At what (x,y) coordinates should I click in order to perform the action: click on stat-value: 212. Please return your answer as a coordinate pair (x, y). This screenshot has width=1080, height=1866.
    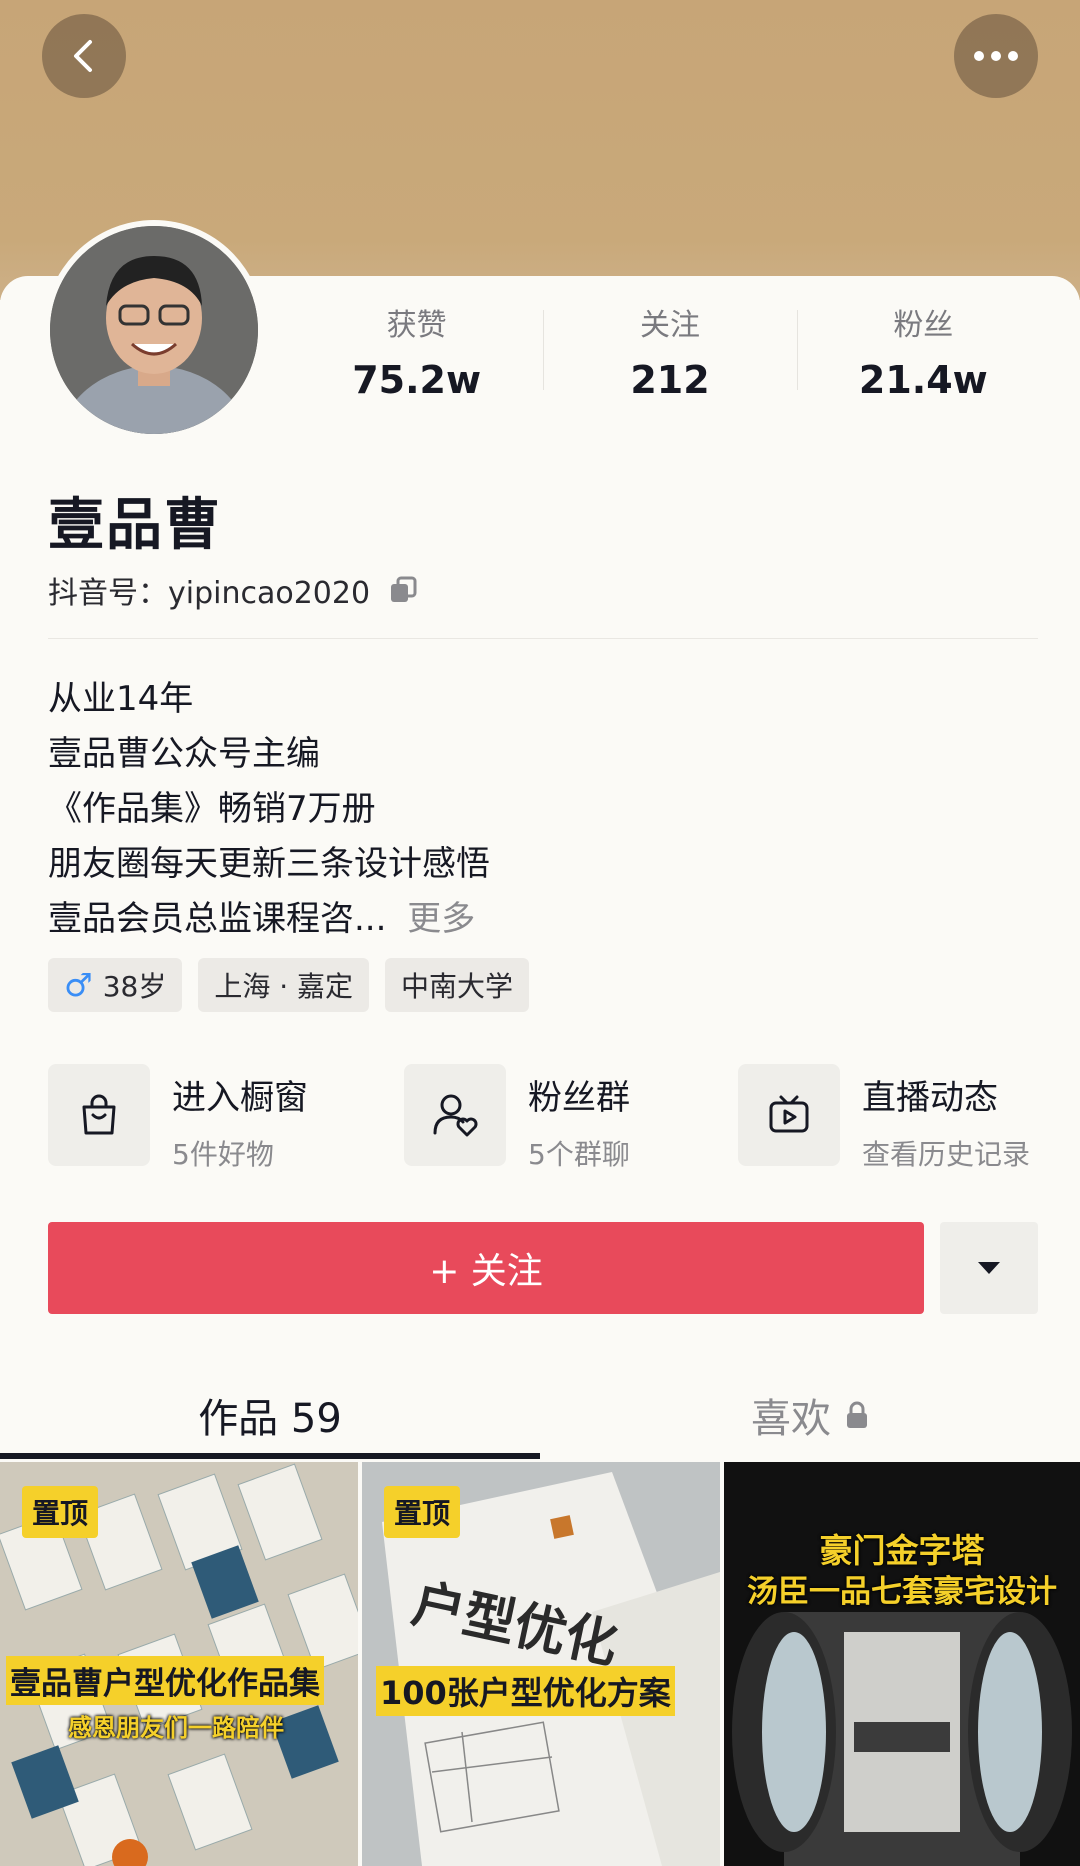
    Looking at the image, I should click on (670, 380).